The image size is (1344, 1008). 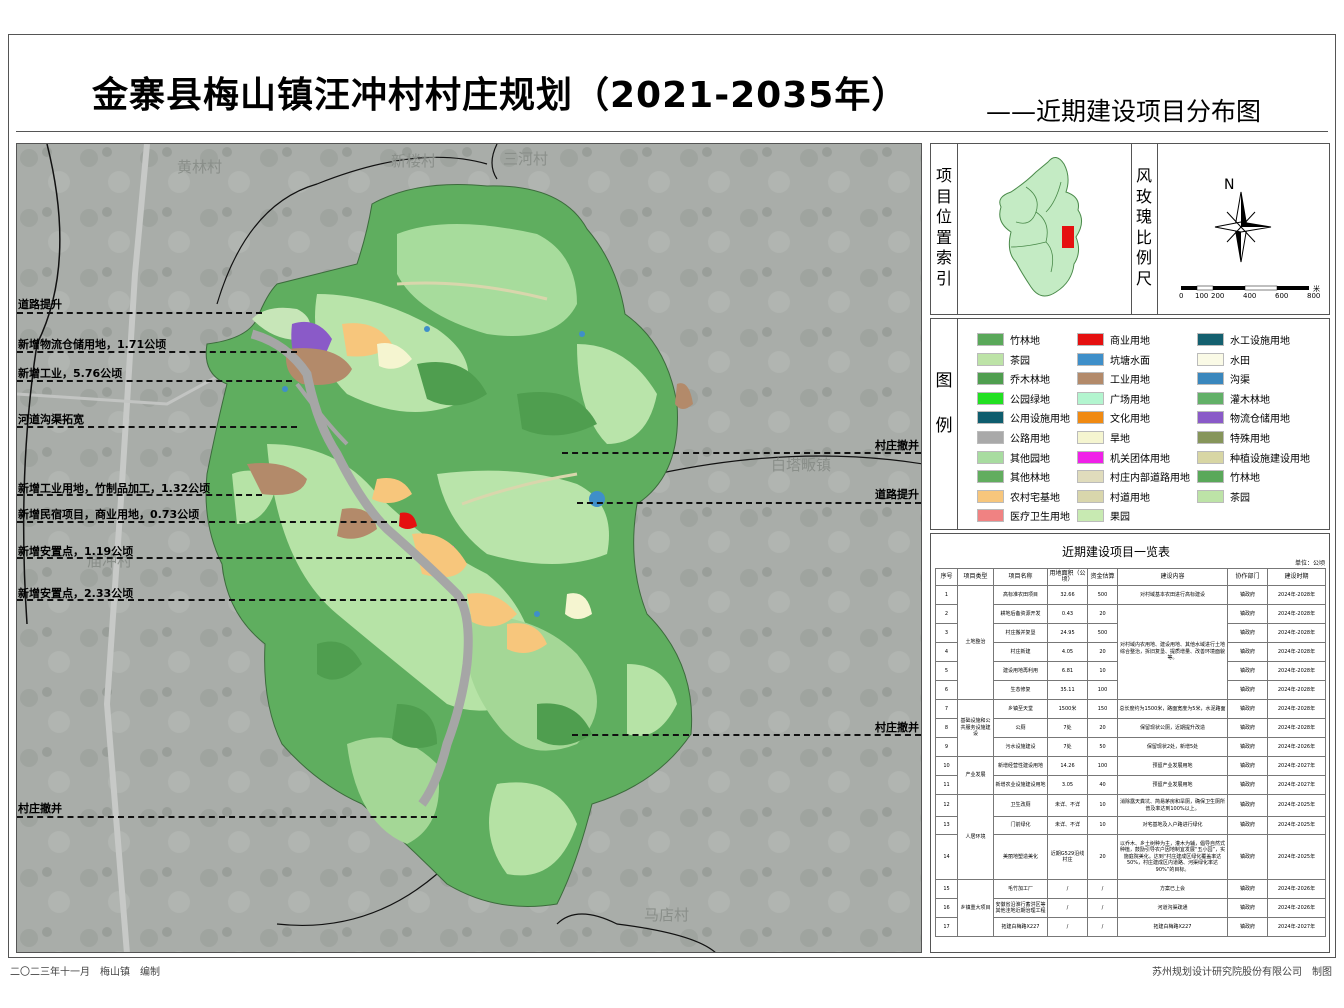 I want to click on callout-logistics: 新增物流仓储用地，1.71公顷, so click(x=92, y=344).